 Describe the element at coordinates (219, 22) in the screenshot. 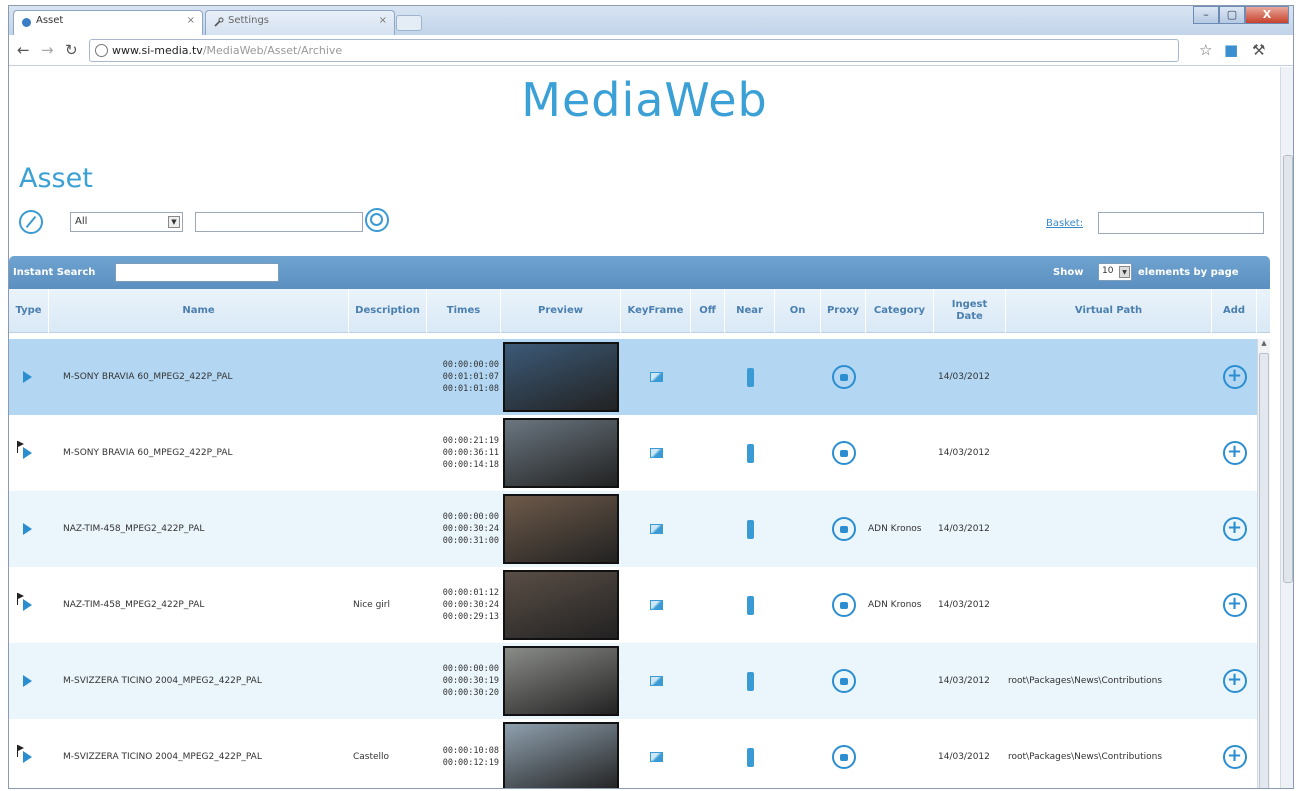

I see `wrench-icon` at that location.